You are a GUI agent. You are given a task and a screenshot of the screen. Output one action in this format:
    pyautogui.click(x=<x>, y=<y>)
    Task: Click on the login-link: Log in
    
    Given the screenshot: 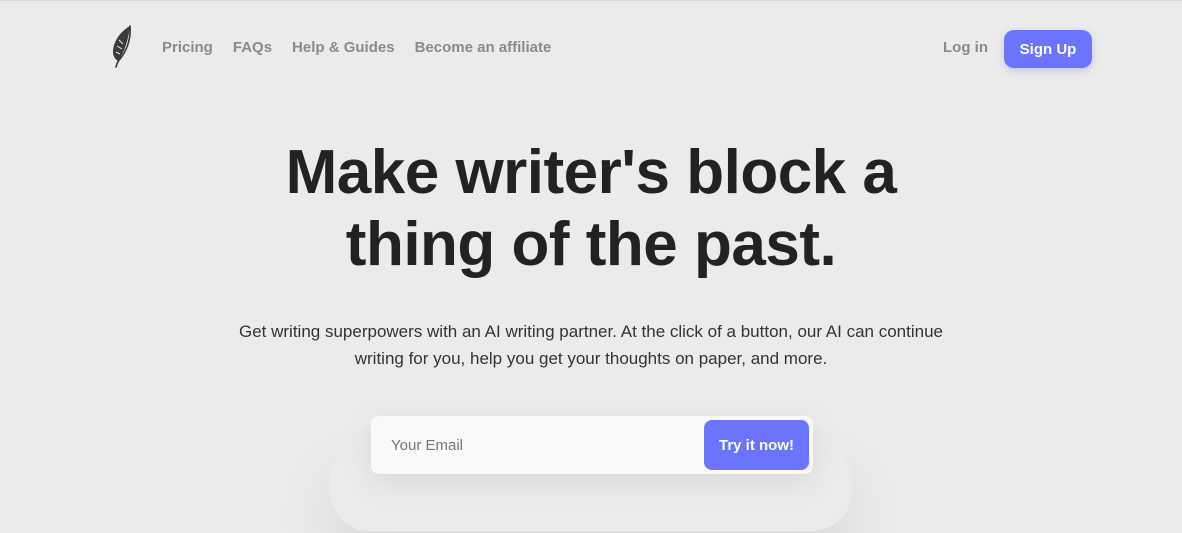 What is the action you would take?
    pyautogui.click(x=965, y=48)
    